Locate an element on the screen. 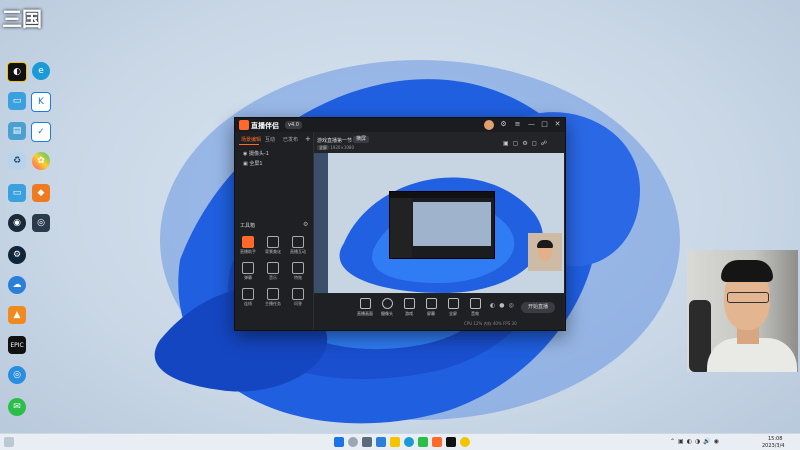  widgets-icon is located at coordinates (9, 442).